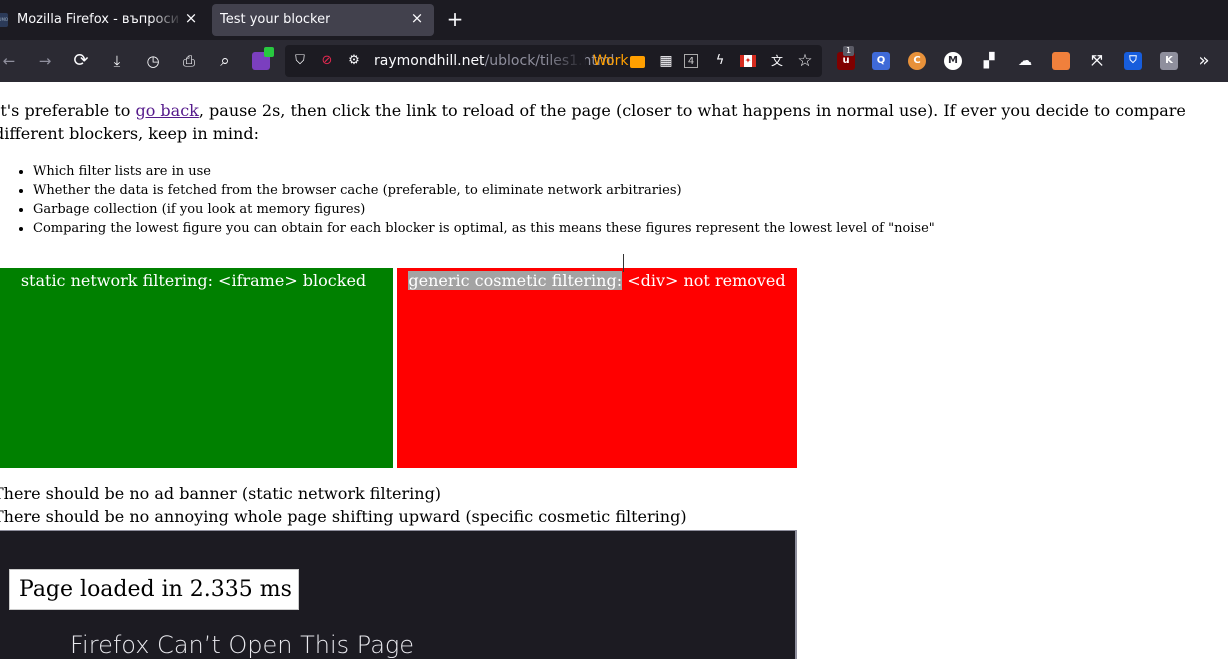  What do you see at coordinates (515, 280) in the screenshot?
I see `selected-text: generic cosmetic filtering:` at bounding box center [515, 280].